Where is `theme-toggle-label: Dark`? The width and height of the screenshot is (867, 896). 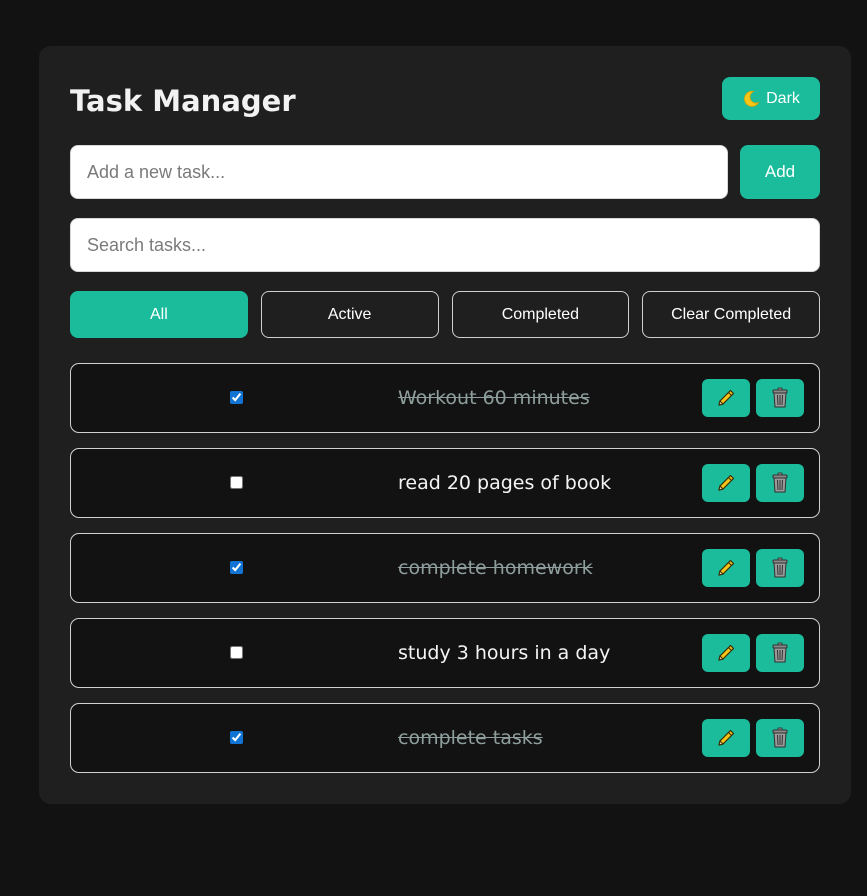
theme-toggle-label: Dark is located at coordinates (783, 98).